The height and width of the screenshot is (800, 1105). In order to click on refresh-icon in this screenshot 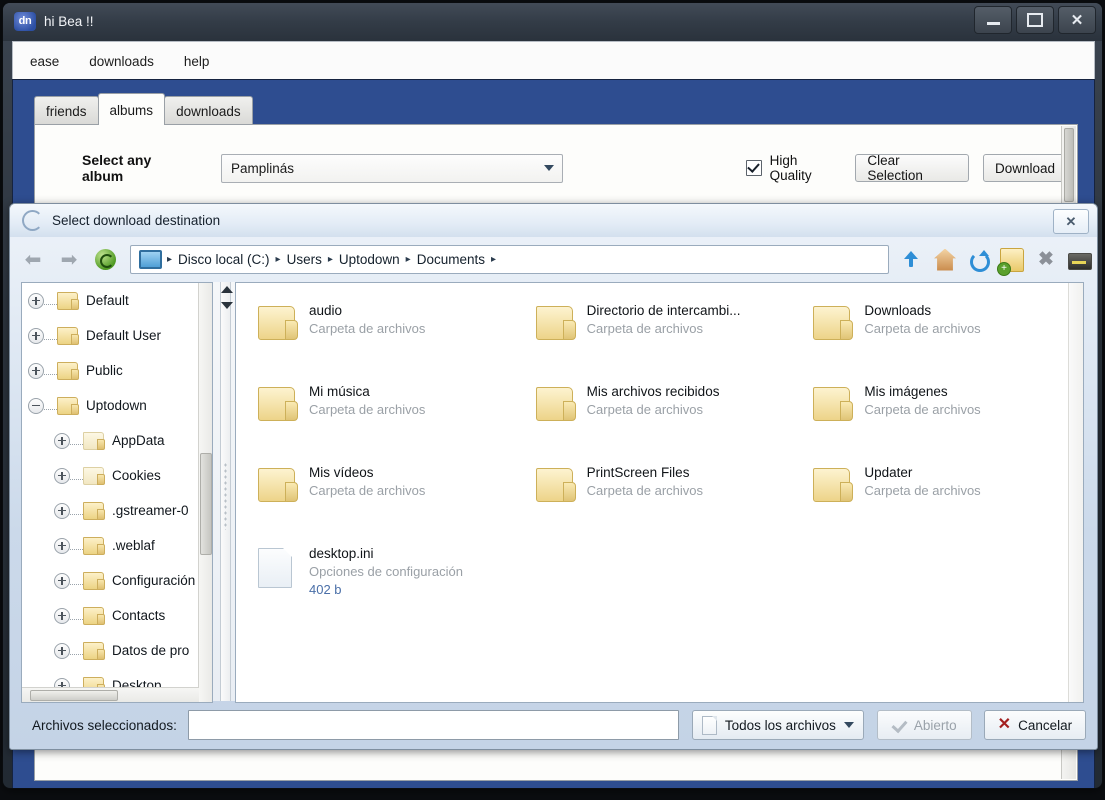, I will do `click(978, 260)`.